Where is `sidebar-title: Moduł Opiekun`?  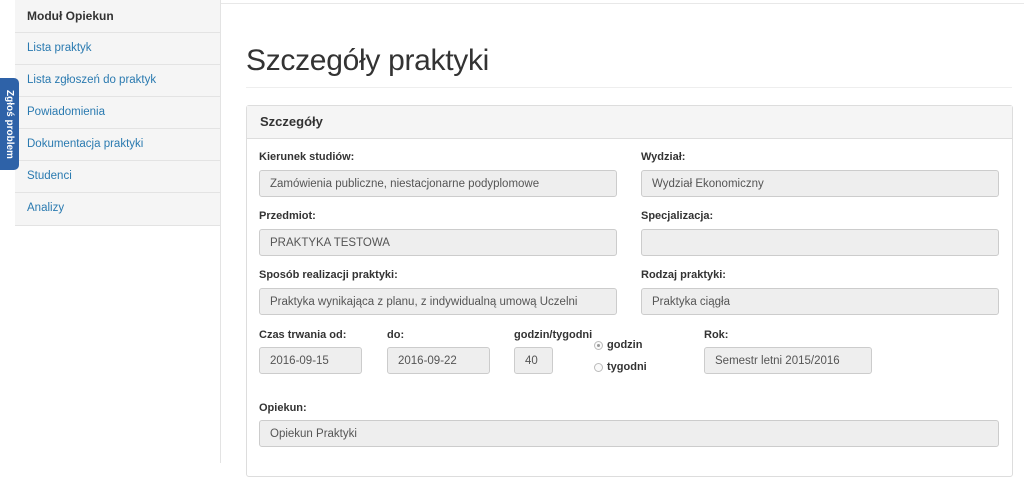 sidebar-title: Moduł Opiekun is located at coordinates (117, 16).